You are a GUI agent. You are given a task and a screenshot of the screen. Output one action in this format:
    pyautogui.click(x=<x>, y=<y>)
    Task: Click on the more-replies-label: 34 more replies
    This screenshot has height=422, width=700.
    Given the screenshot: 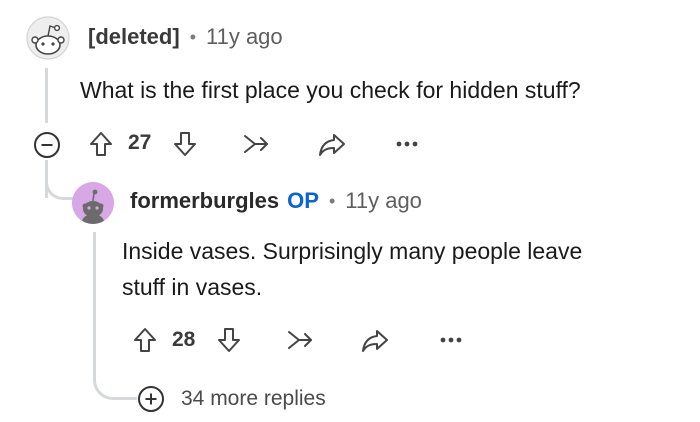 What is the action you would take?
    pyautogui.click(x=253, y=398)
    